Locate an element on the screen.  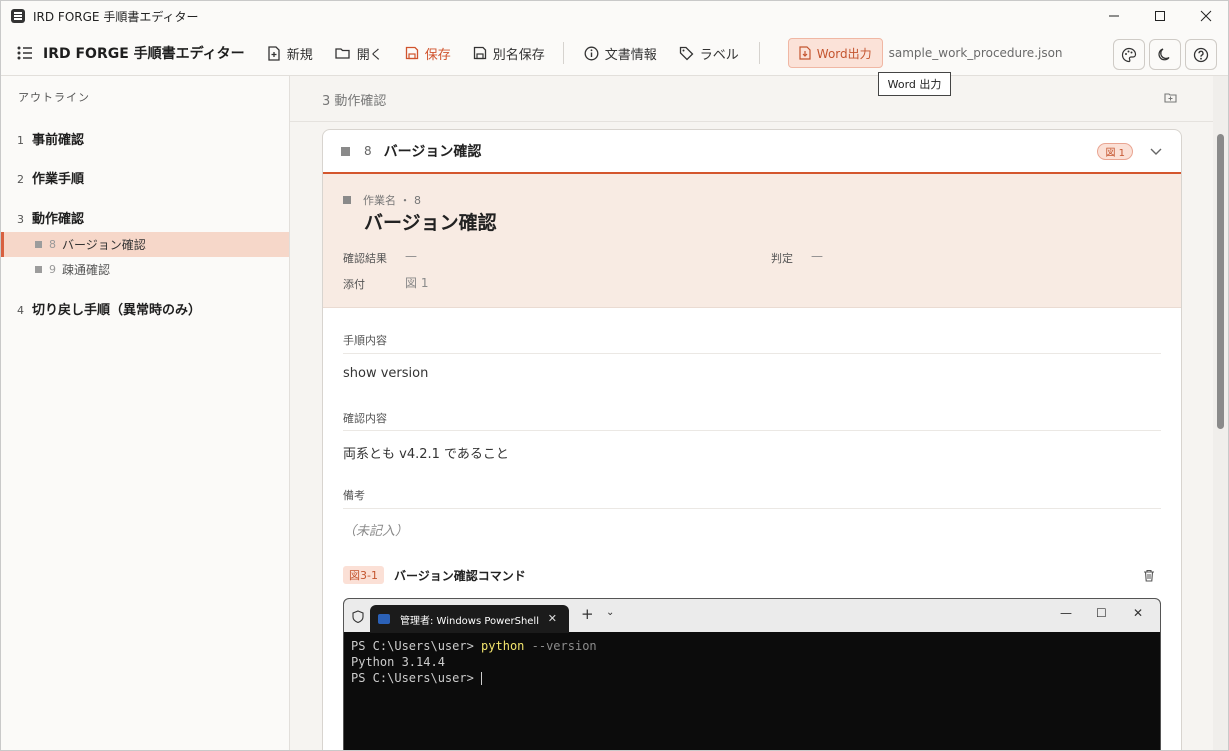
attach-label: 添付 is located at coordinates (354, 284).